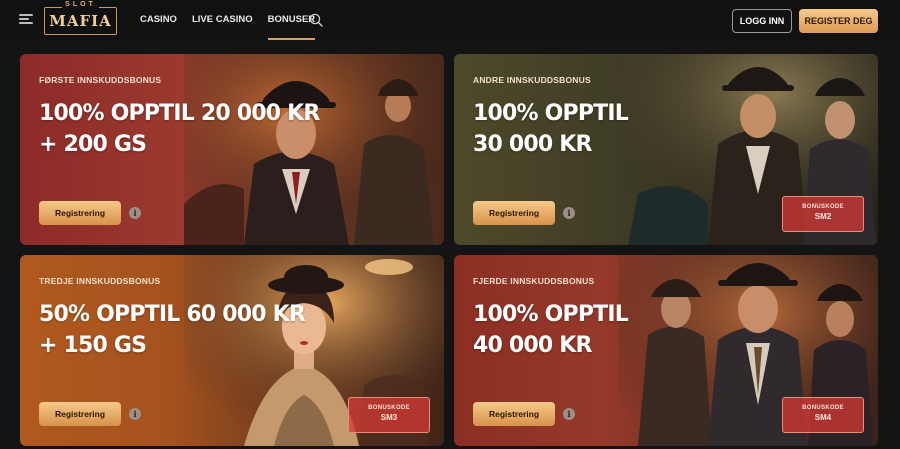 The height and width of the screenshot is (449, 900). Describe the element at coordinates (172, 314) in the screenshot. I see `headline-line-1: 50% OPPTIL 60 000 KR` at that location.